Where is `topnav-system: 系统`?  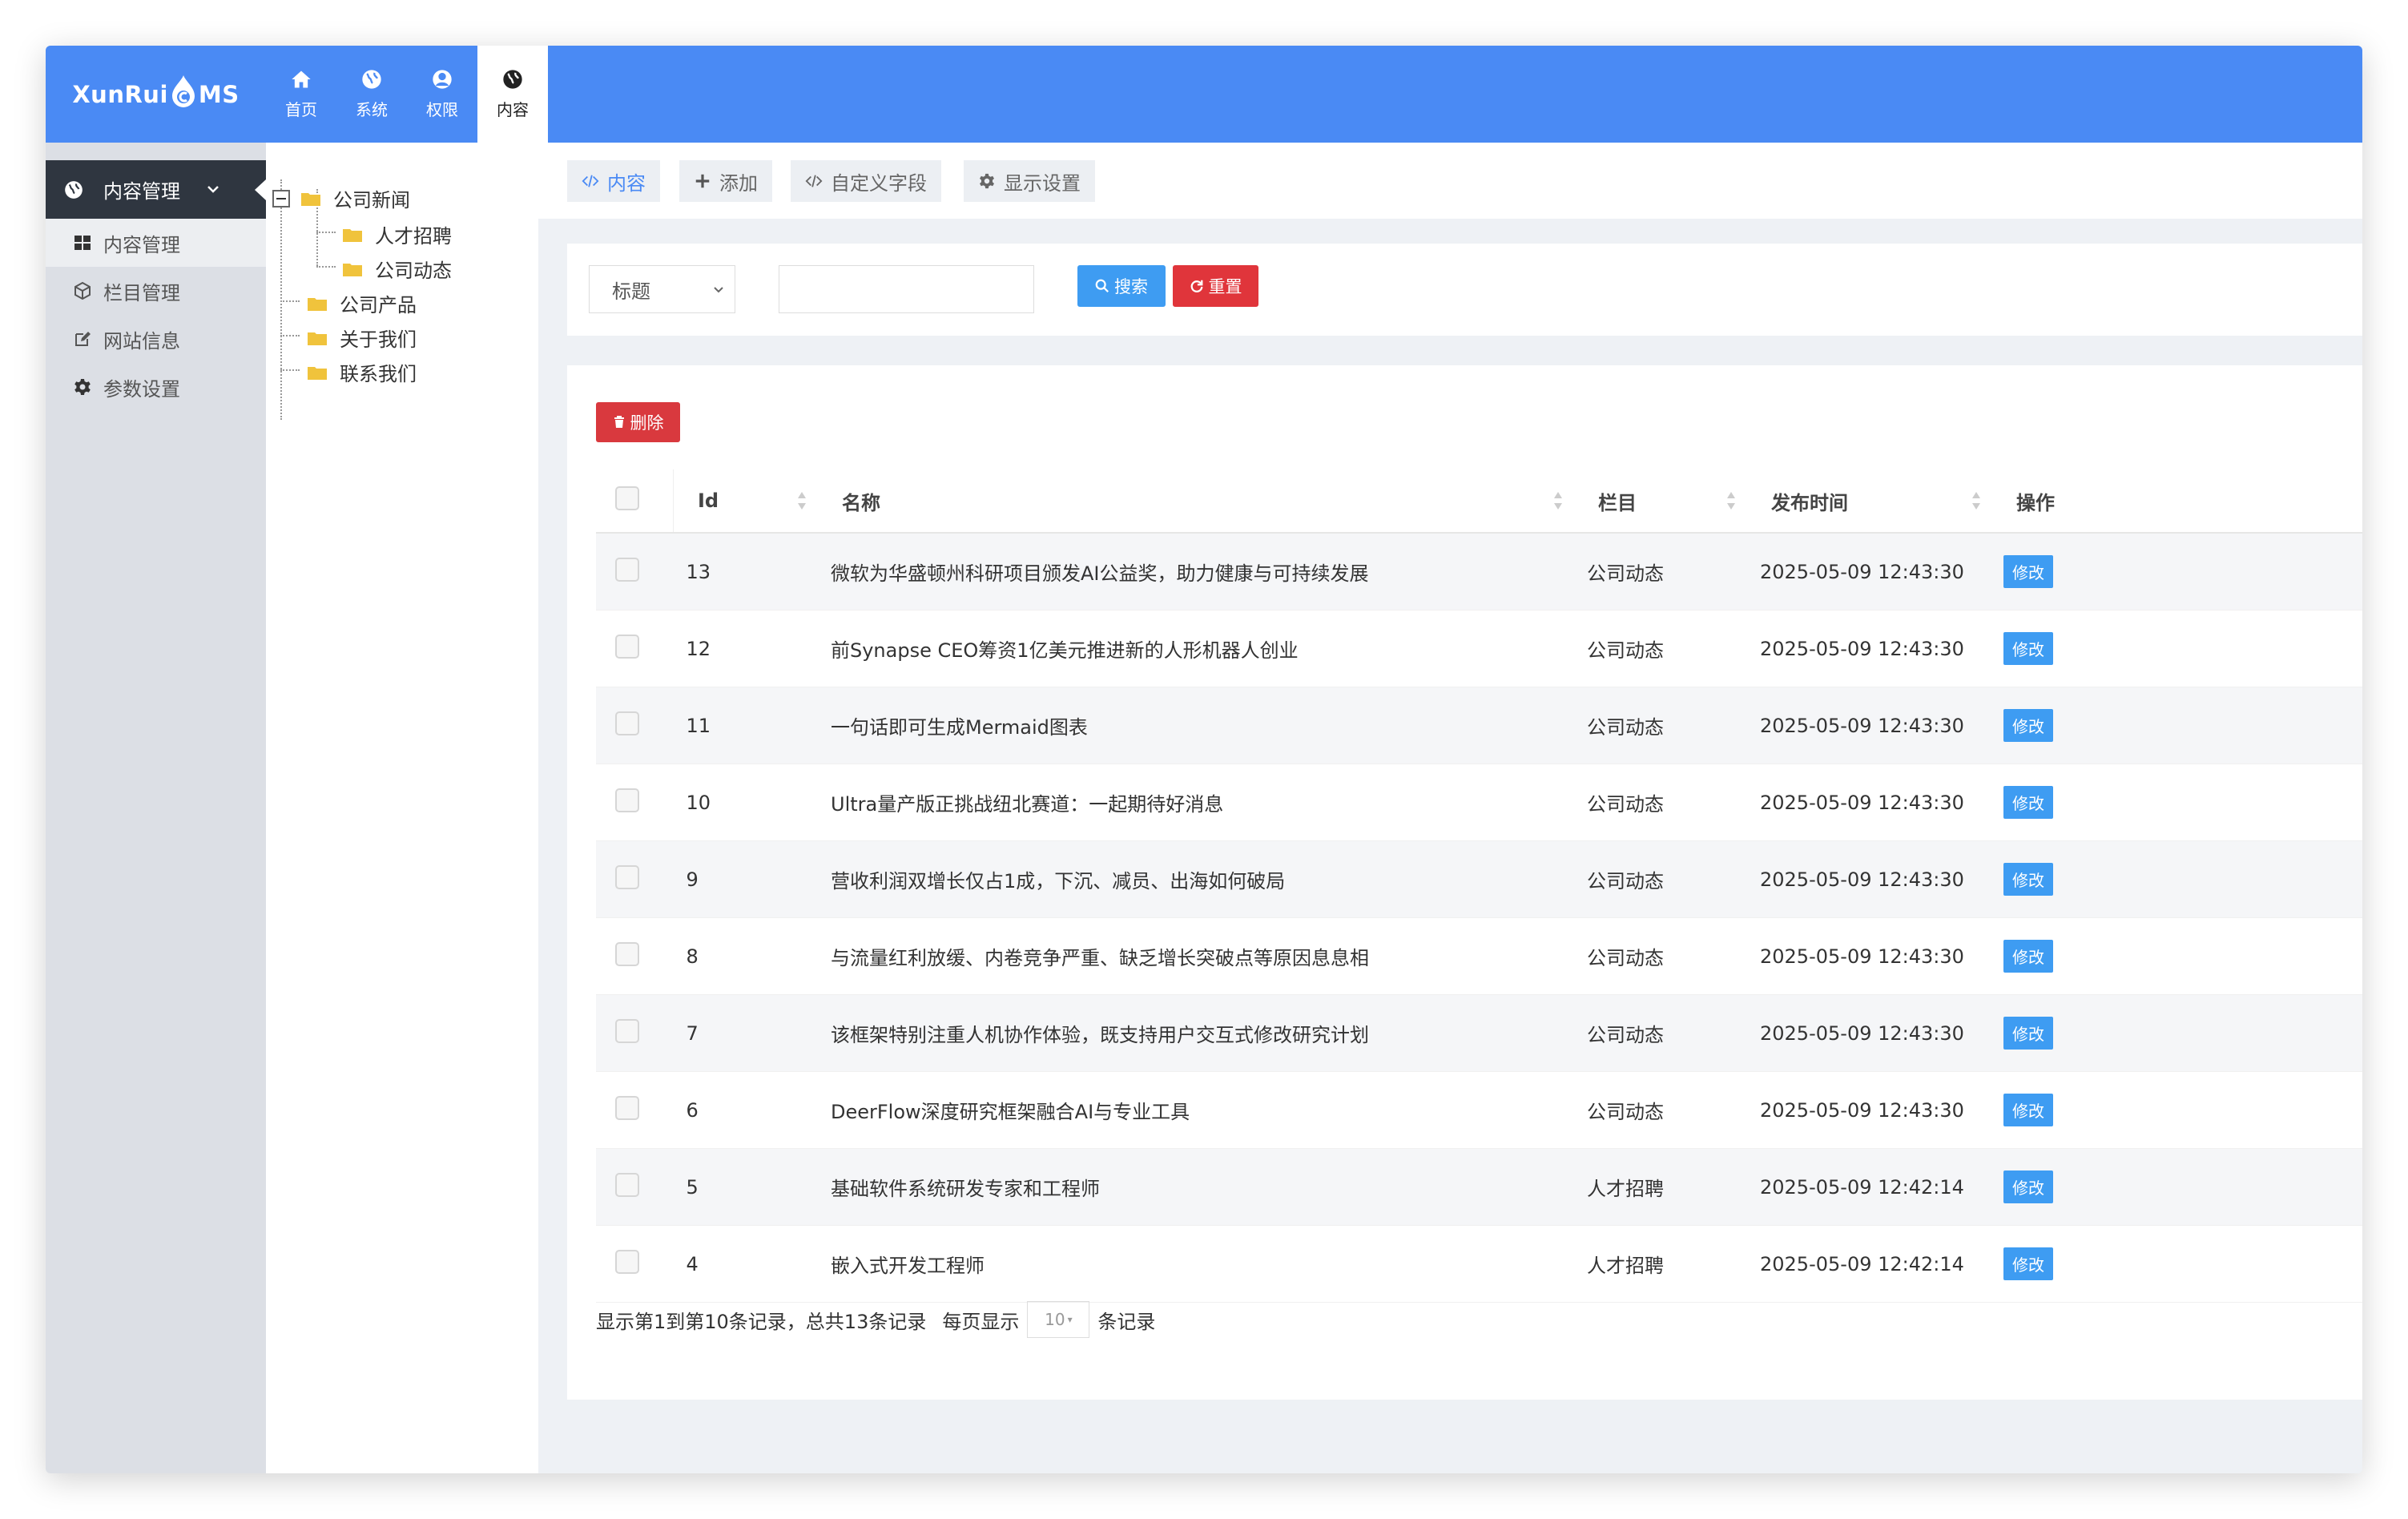
topnav-system: 系统 is located at coordinates (371, 94).